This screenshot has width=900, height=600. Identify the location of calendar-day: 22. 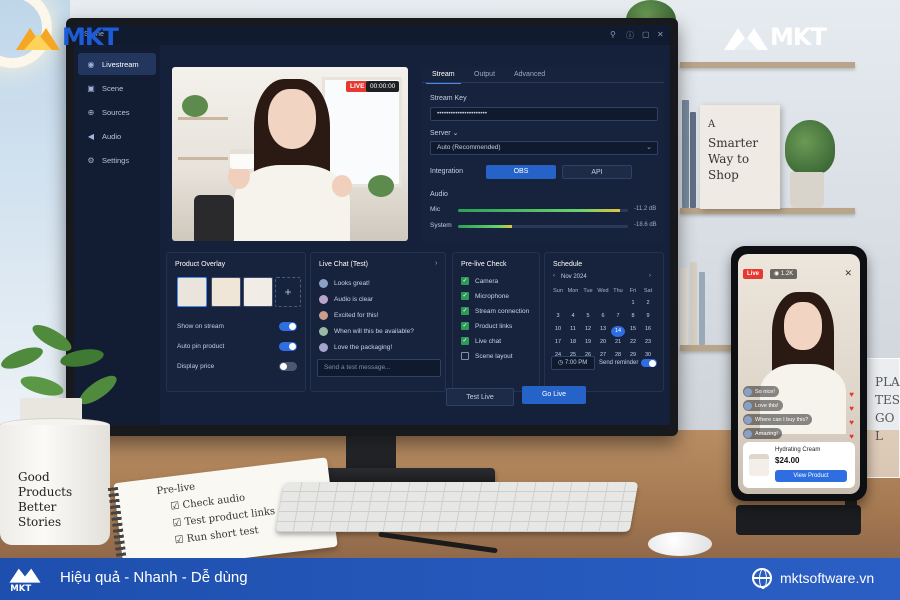
(633, 342).